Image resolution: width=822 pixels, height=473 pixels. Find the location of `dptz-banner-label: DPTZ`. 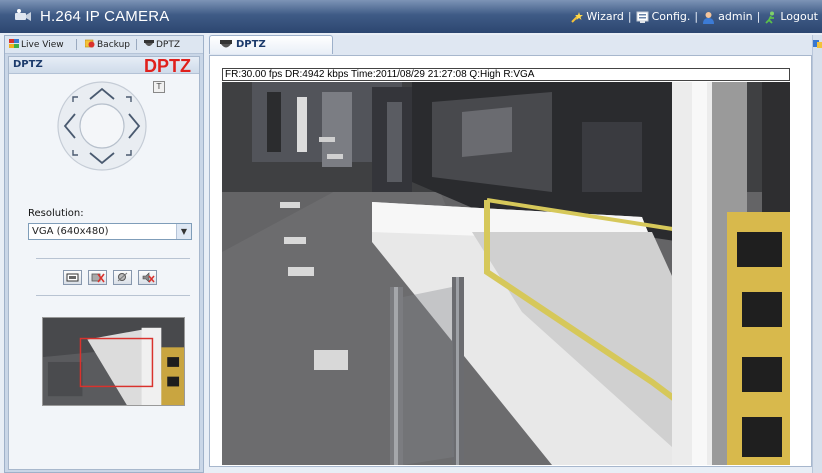

dptz-banner-label: DPTZ is located at coordinates (167, 66).